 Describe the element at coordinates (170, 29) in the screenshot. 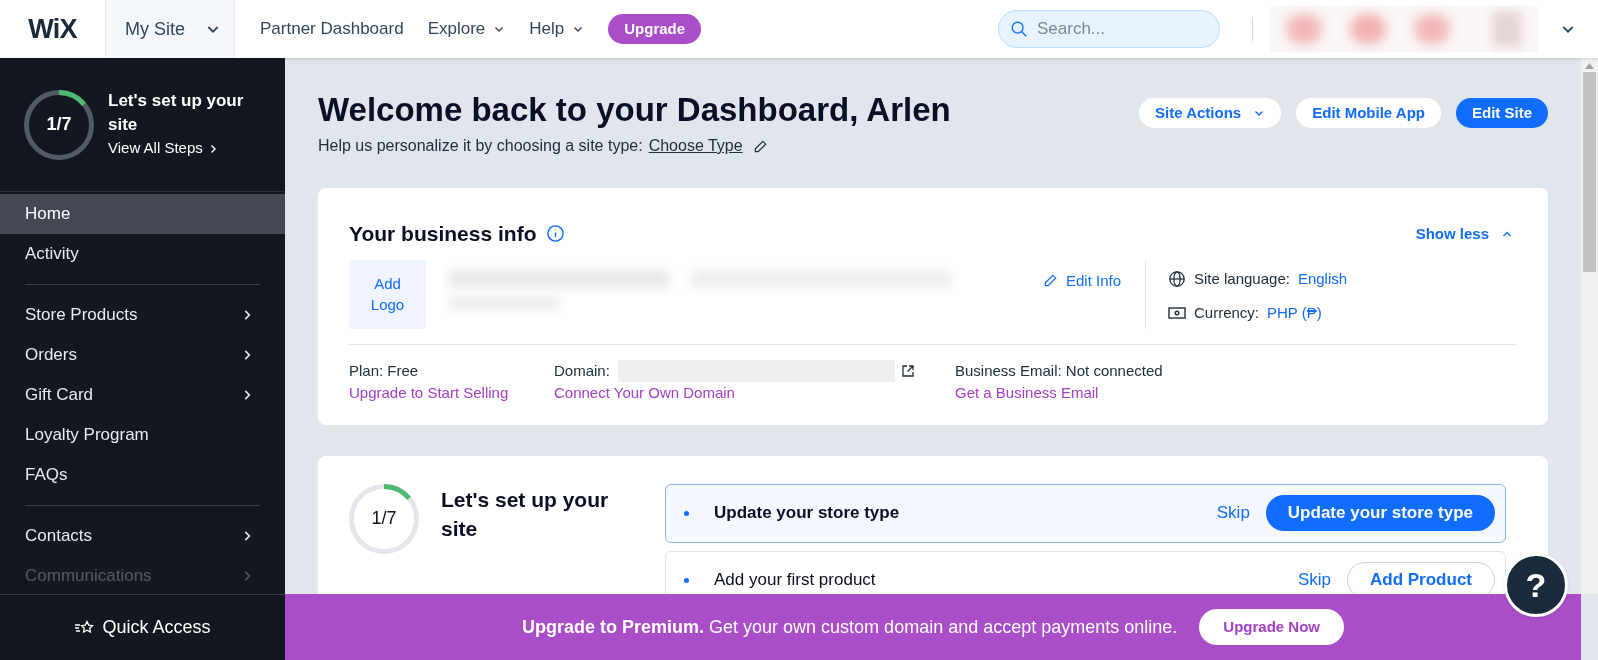

I see `site-menu: My Site` at that location.